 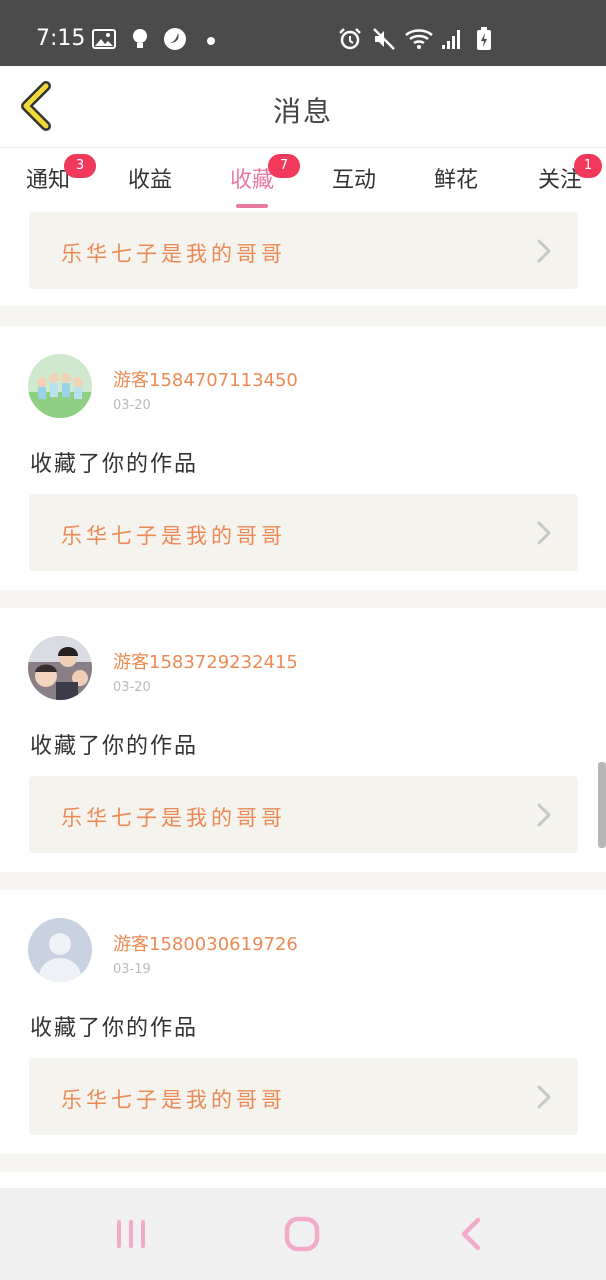 I want to click on status-time: 7:15, so click(x=61, y=38).